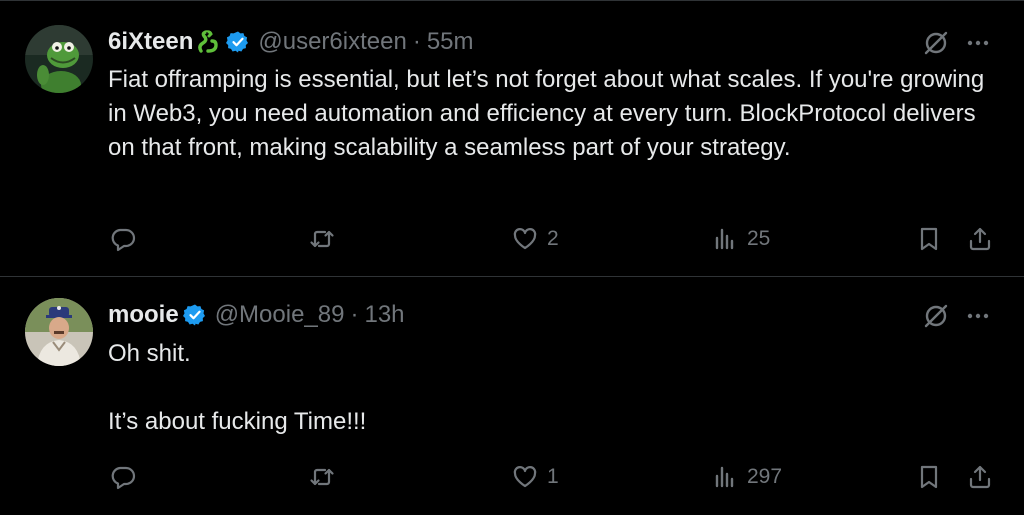 This screenshot has width=1024, height=515. I want to click on like-button: 2, so click(535, 239).